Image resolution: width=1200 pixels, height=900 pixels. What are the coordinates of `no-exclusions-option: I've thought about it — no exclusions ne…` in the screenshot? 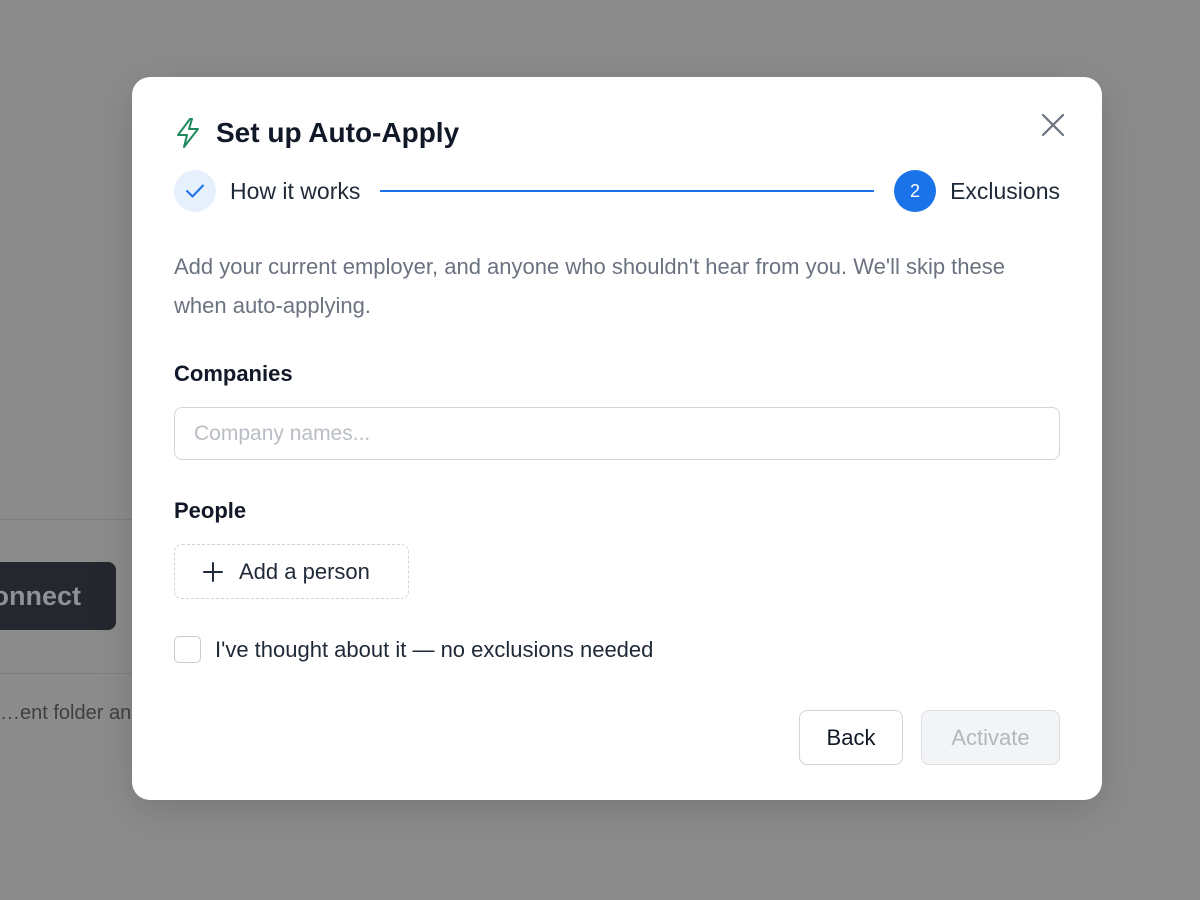 It's located at (413, 649).